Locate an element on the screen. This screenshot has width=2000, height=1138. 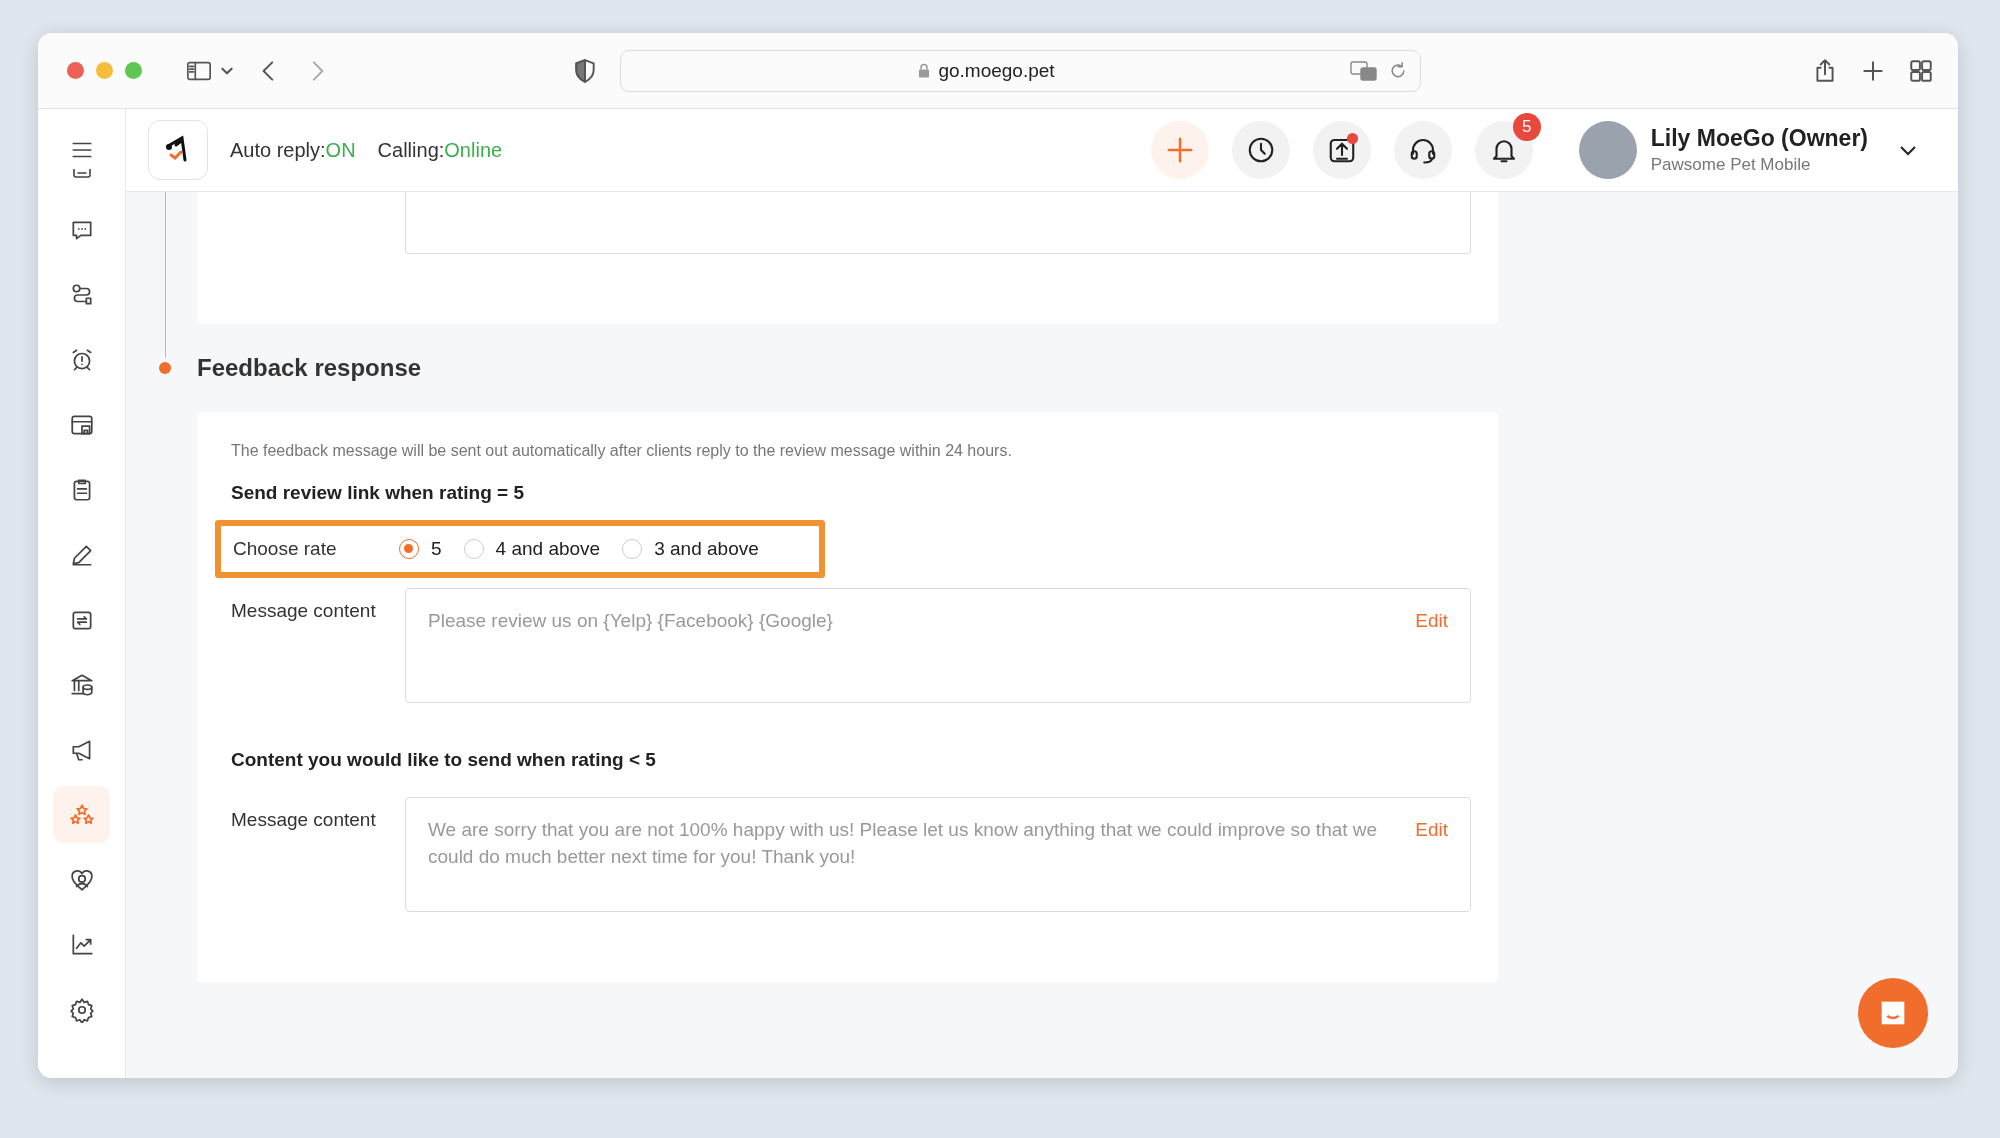
url-text: go.moego.pet is located at coordinates (996, 70).